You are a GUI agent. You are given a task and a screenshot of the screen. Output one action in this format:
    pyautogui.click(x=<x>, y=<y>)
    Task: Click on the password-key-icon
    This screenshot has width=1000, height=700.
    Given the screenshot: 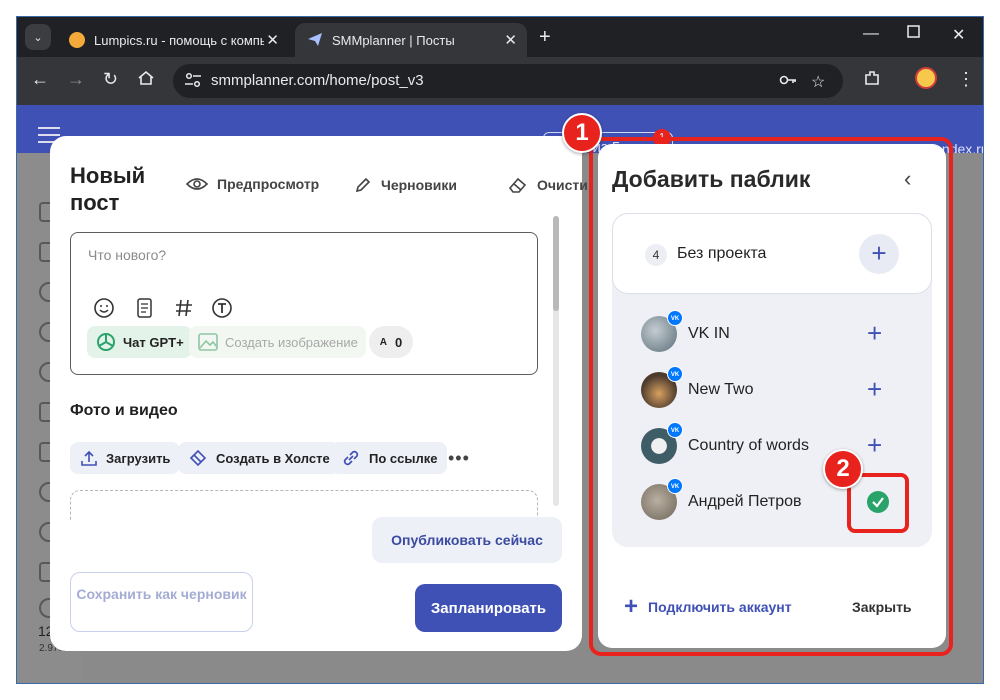 What is the action you would take?
    pyautogui.click(x=788, y=82)
    